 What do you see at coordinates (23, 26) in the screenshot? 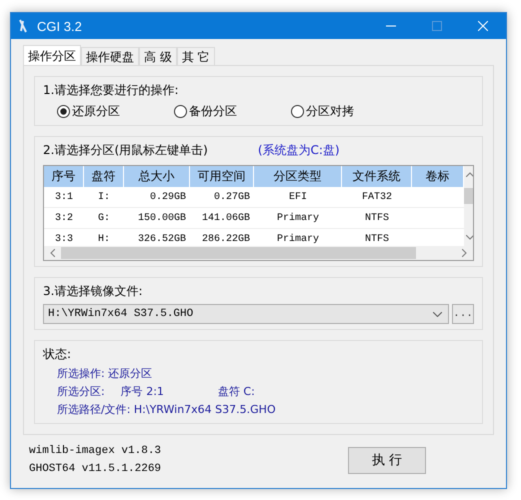
I see `app-icon` at bounding box center [23, 26].